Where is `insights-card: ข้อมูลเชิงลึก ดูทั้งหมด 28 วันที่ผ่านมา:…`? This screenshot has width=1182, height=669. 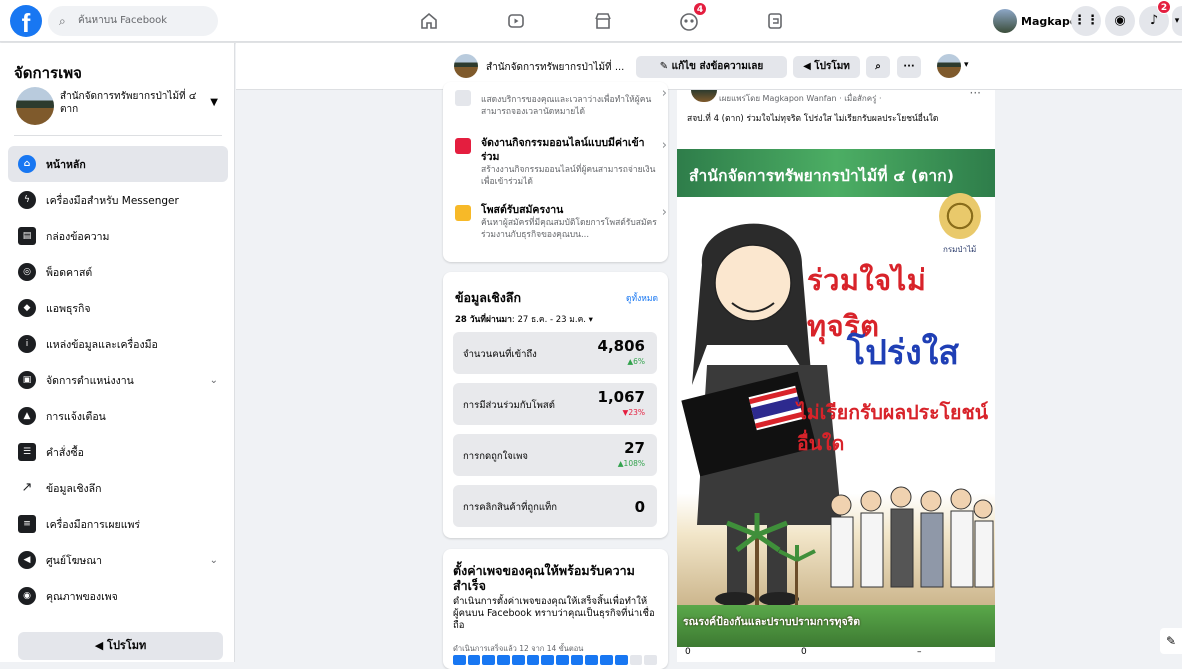
insights-card: ข้อมูลเชิงลึก ดูทั้งหมด 28 วันที่ผ่านมา:… is located at coordinates (555, 405).